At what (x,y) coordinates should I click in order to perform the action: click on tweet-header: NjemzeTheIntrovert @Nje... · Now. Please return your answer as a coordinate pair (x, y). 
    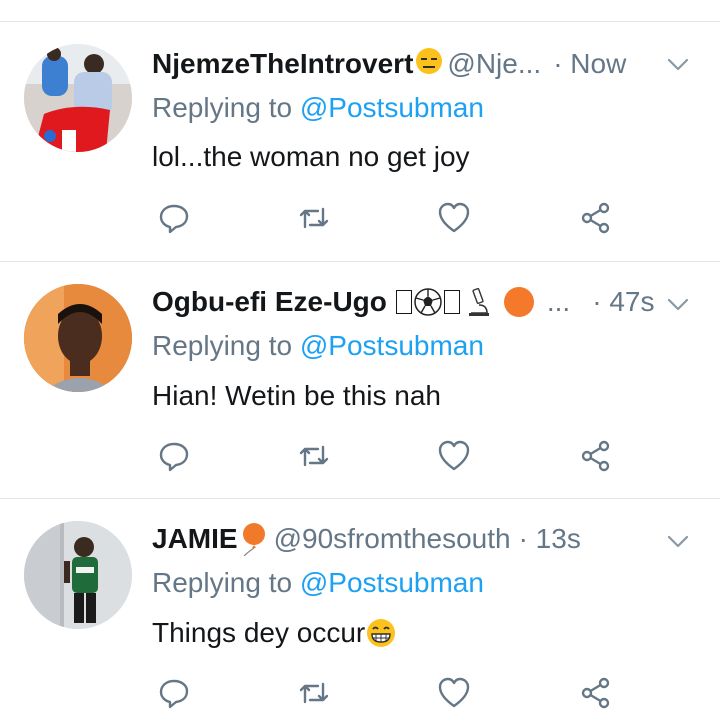
    Looking at the image, I should click on (426, 64).